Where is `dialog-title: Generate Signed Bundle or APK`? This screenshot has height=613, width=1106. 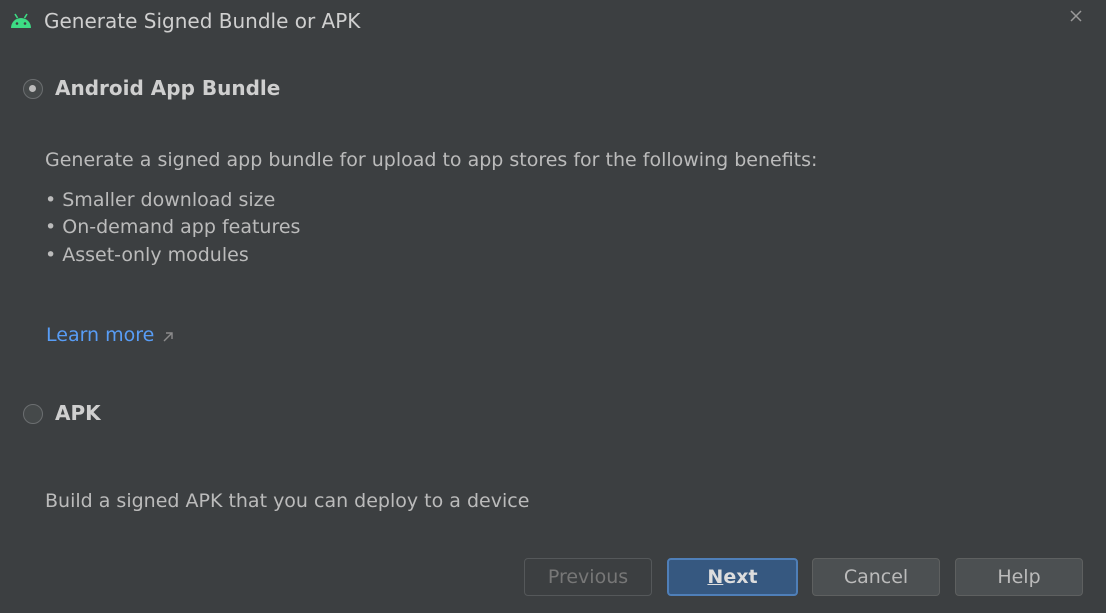 dialog-title: Generate Signed Bundle or APK is located at coordinates (202, 21).